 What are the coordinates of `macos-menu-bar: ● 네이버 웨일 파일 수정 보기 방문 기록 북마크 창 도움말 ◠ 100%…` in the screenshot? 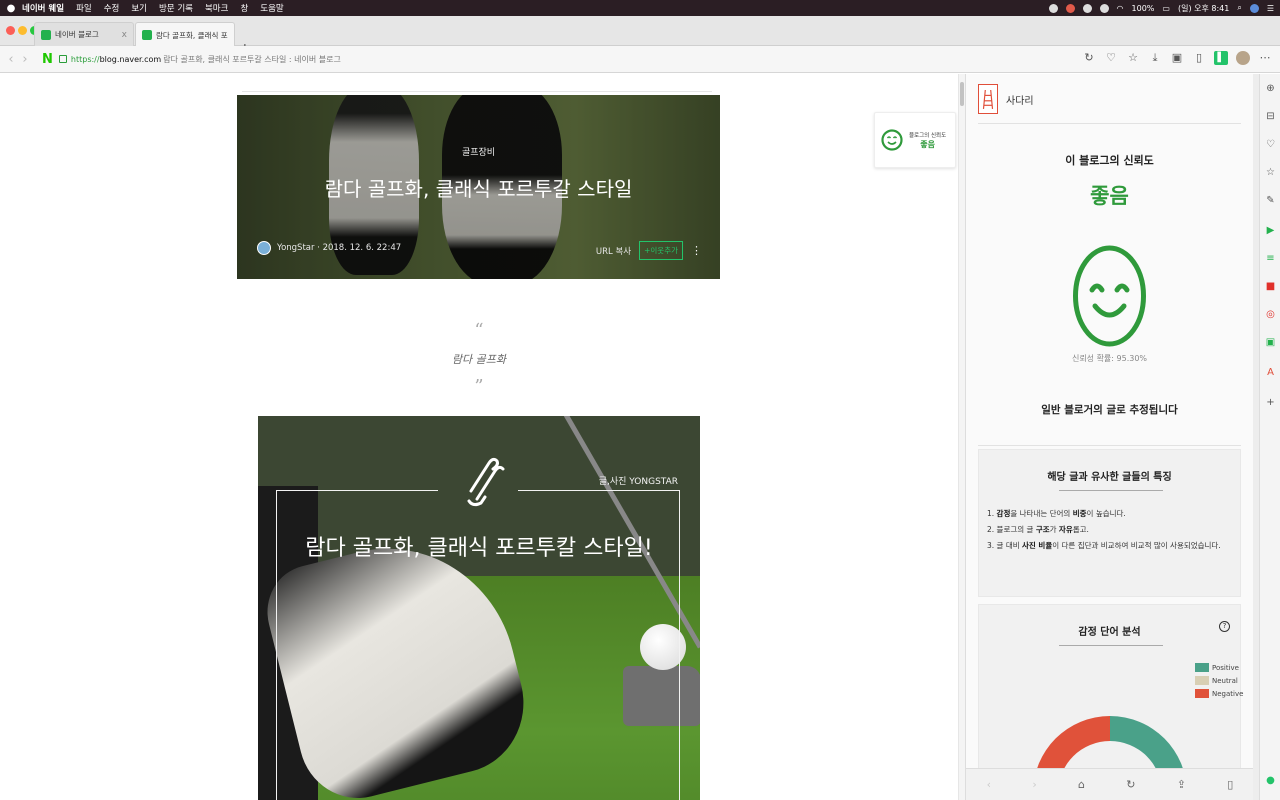 It's located at (640, 8).